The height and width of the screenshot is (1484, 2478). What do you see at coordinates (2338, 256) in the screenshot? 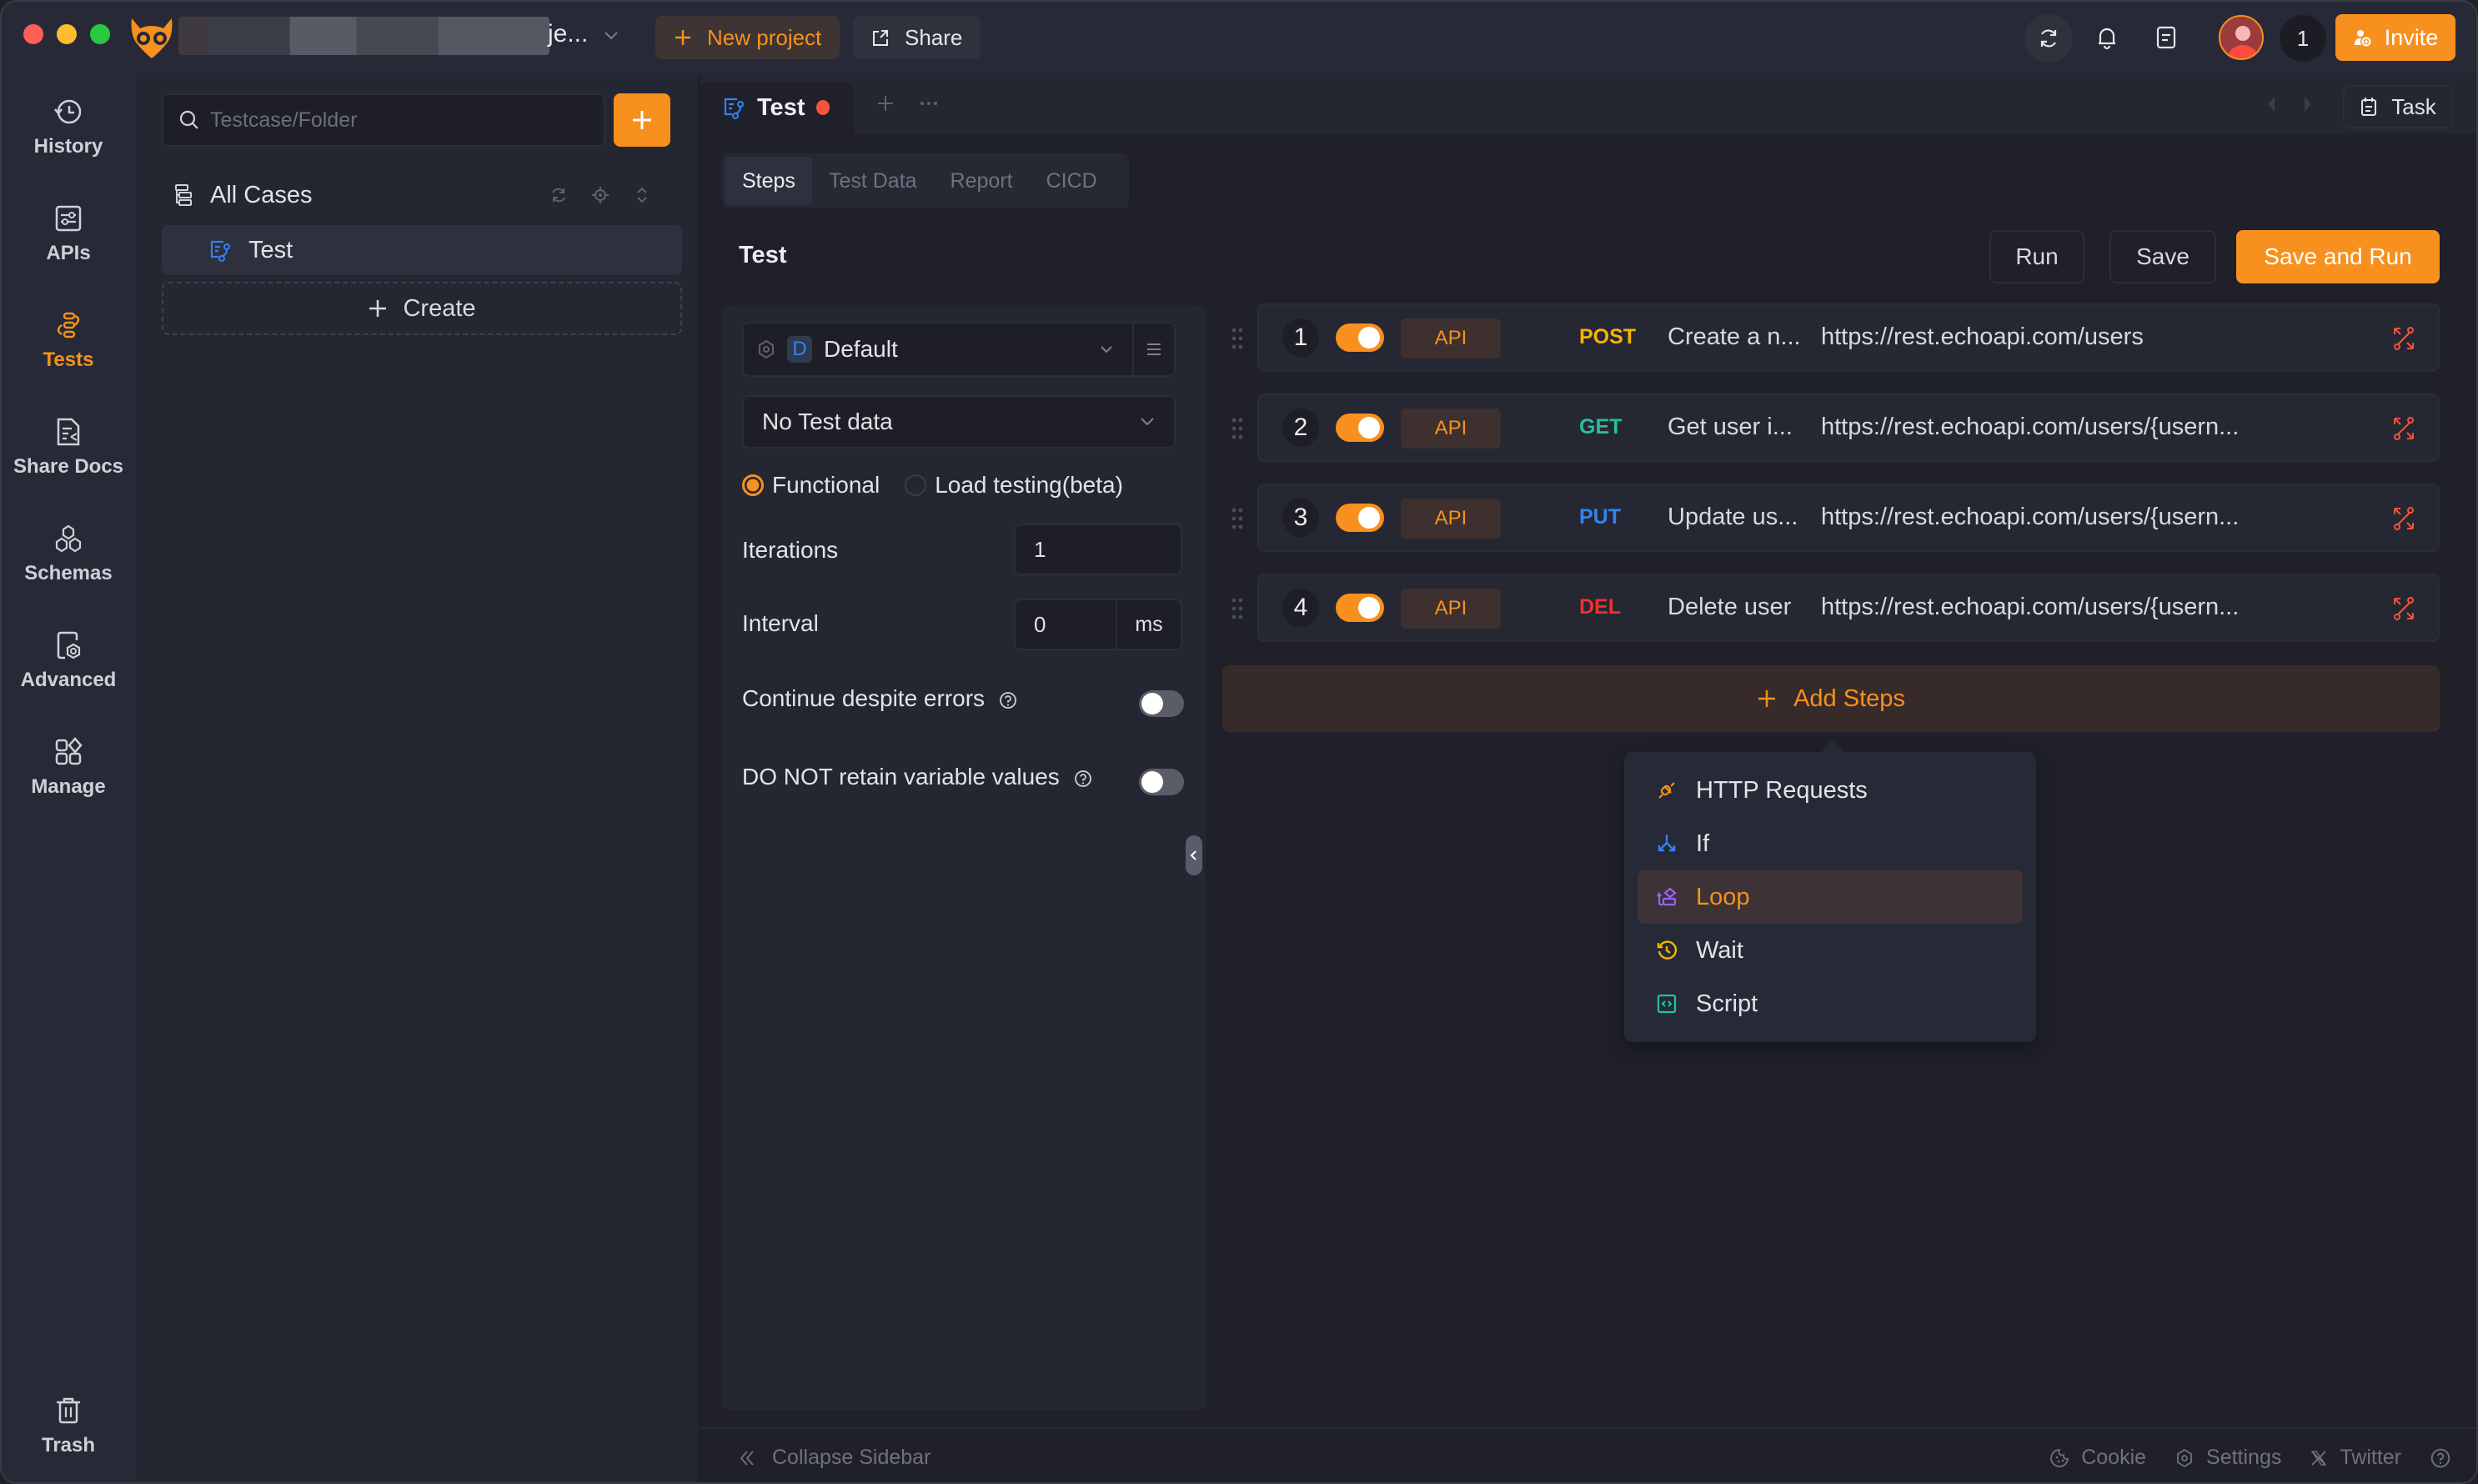
I see `save-and-run-button: Save and Run` at bounding box center [2338, 256].